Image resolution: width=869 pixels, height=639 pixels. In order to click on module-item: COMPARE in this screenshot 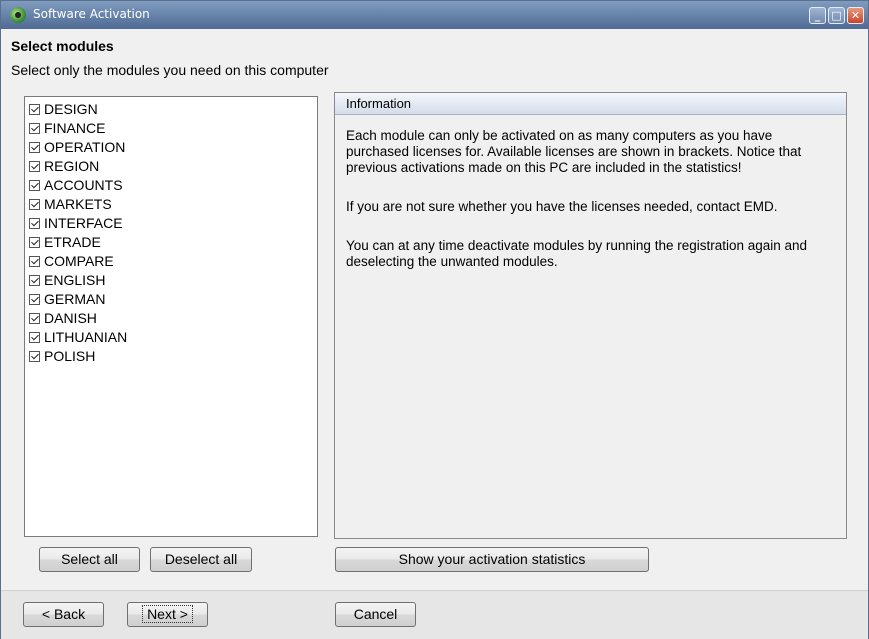, I will do `click(71, 261)`.